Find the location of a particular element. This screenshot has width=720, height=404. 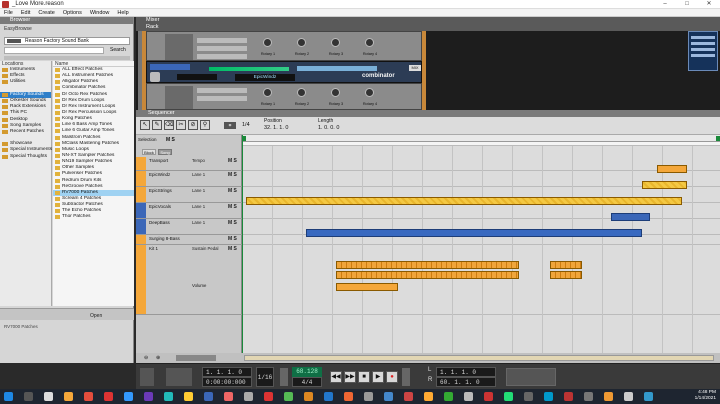

timeline-ruler is located at coordinates (481, 138).